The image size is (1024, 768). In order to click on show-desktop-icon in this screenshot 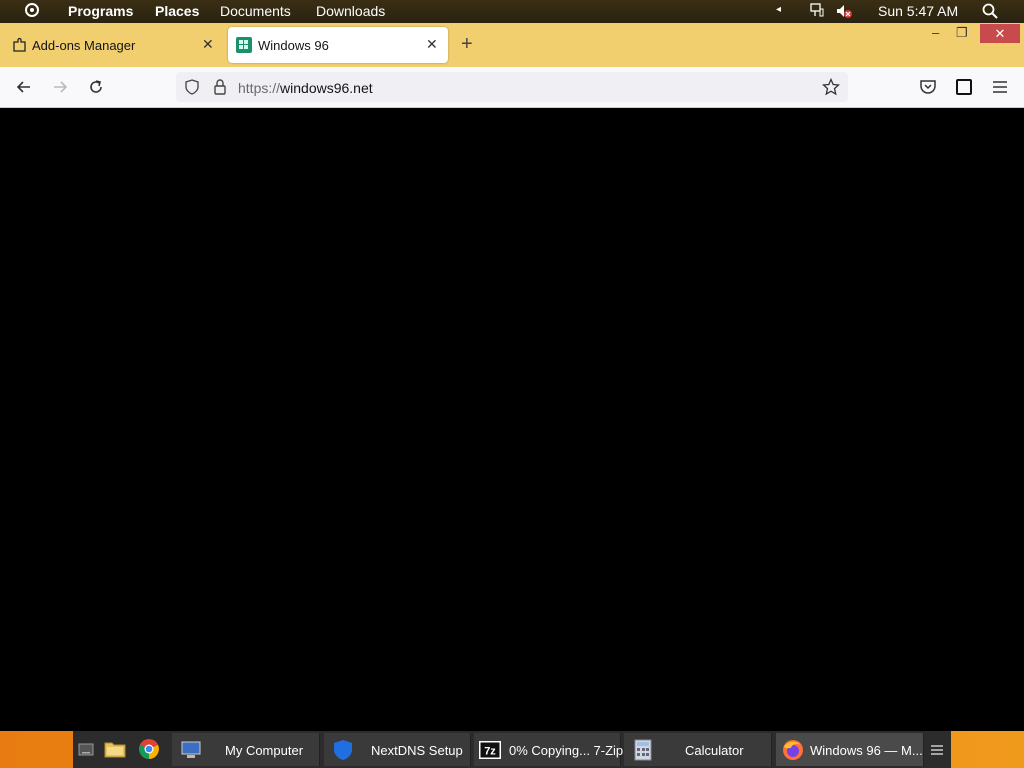, I will do `click(86, 750)`.